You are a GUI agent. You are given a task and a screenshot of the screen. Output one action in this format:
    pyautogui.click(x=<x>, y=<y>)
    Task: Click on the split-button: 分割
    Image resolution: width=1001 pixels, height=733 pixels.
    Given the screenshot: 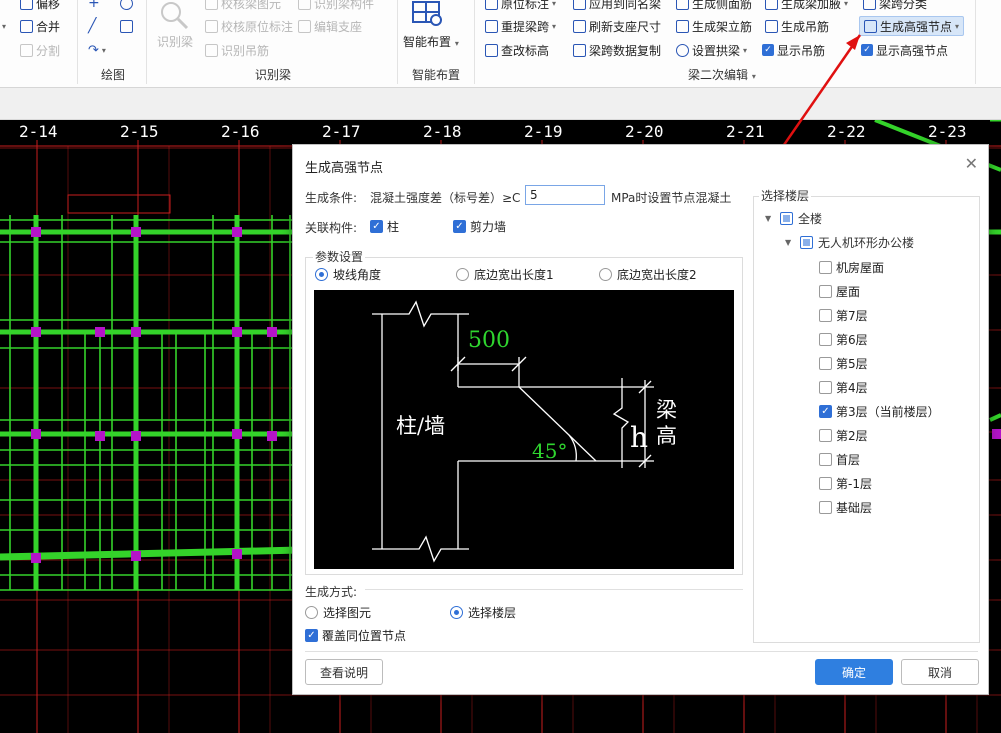 What is the action you would take?
    pyautogui.click(x=40, y=50)
    